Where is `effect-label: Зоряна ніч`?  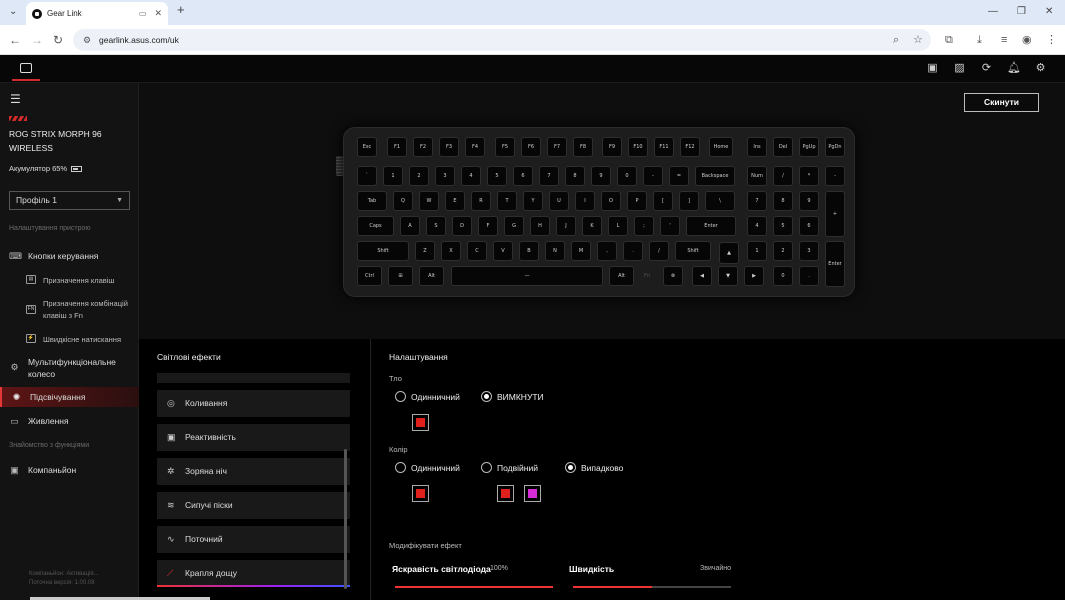 effect-label: Зоряна ніч is located at coordinates (206, 471).